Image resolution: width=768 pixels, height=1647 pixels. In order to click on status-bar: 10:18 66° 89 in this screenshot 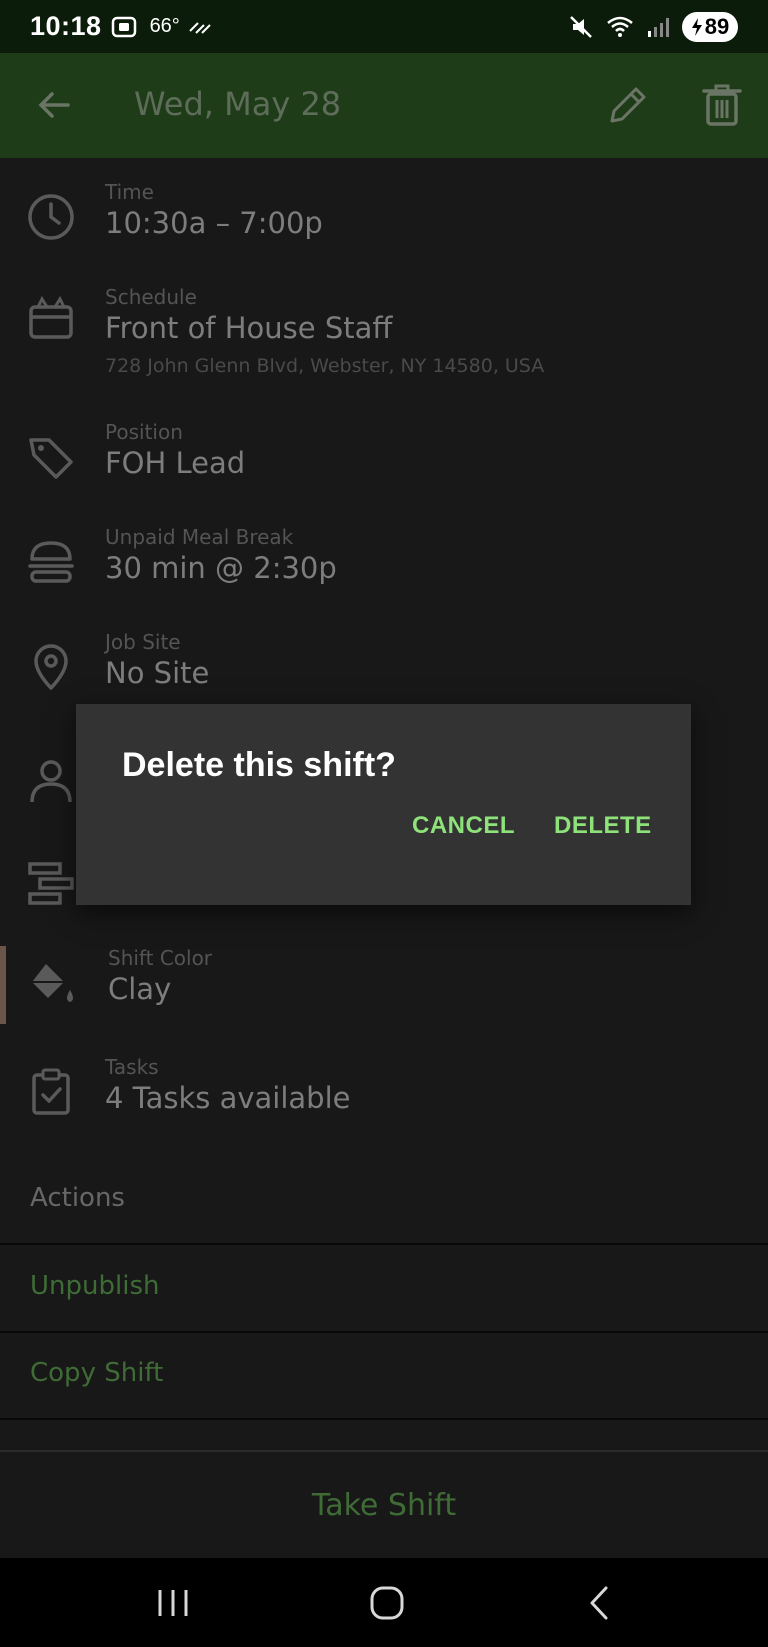, I will do `click(384, 26)`.